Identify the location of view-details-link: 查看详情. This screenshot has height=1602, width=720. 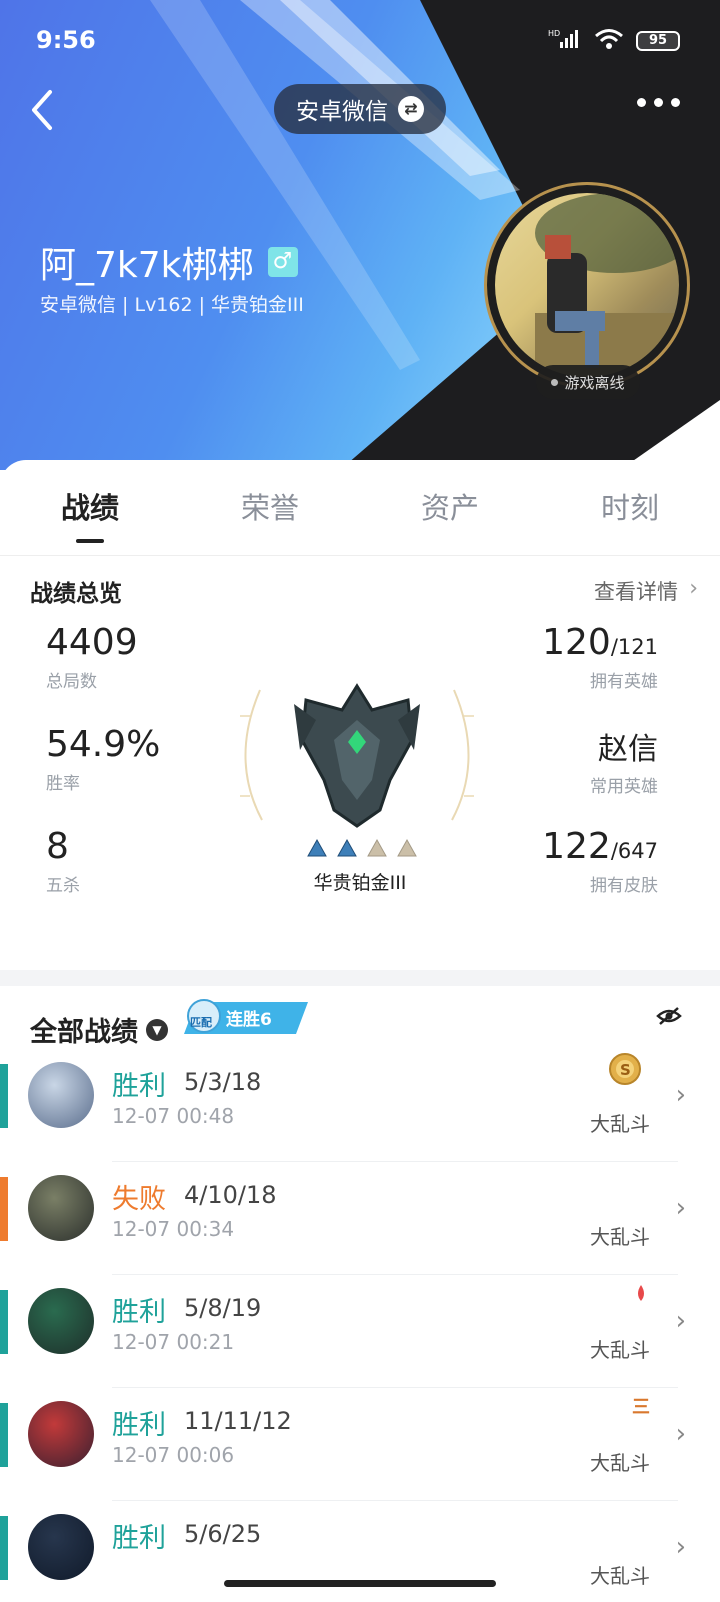
(636, 591).